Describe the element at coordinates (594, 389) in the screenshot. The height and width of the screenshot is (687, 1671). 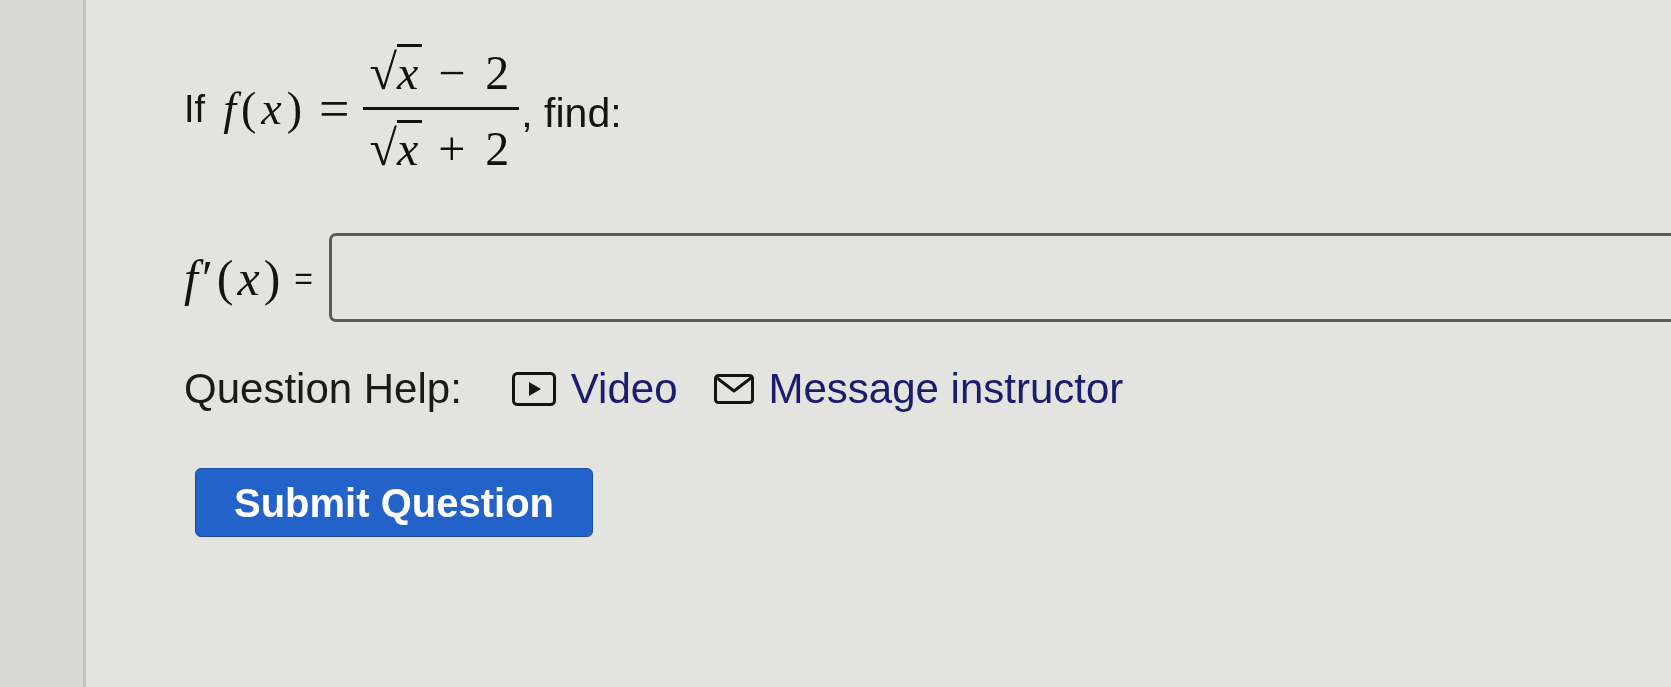
I see `video-link: Video` at that location.